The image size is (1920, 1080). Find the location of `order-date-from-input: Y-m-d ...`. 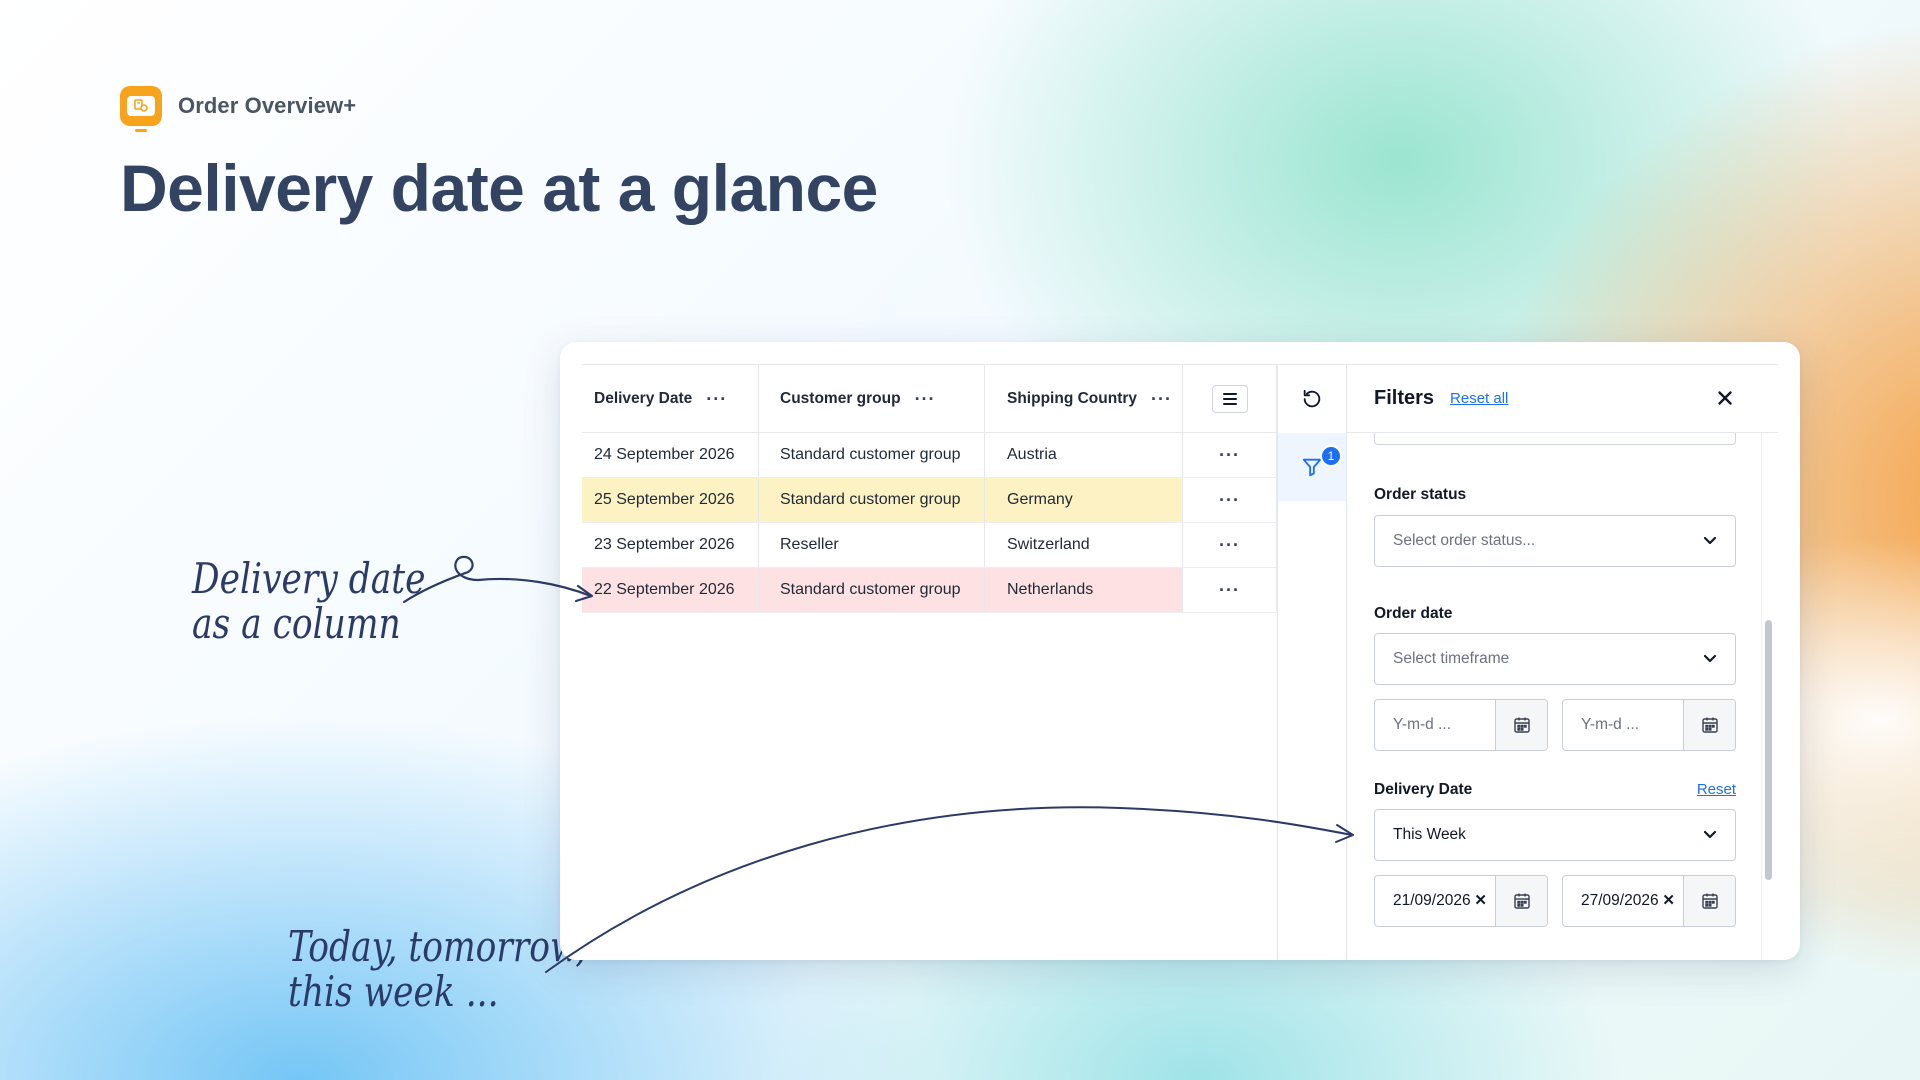

order-date-from-input: Y-m-d ... is located at coordinates (1461, 725).